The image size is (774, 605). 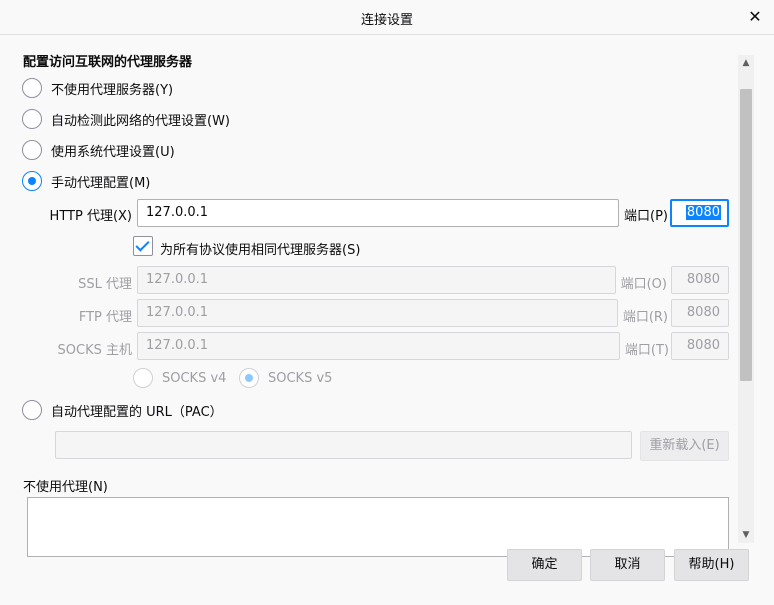 I want to click on vertical-scrollbar: ▲ ▼, so click(x=746, y=299).